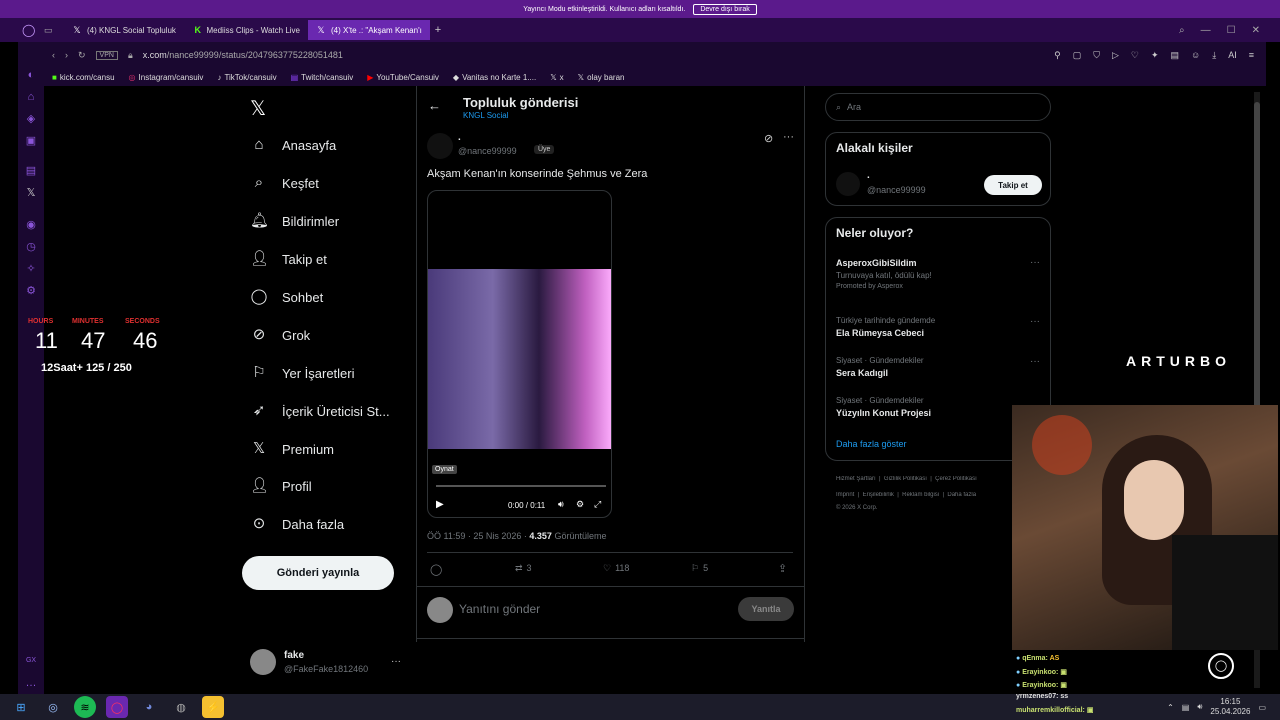 The height and width of the screenshot is (720, 1280). Describe the element at coordinates (263, 662) in the screenshot. I see `account-avatar` at that location.